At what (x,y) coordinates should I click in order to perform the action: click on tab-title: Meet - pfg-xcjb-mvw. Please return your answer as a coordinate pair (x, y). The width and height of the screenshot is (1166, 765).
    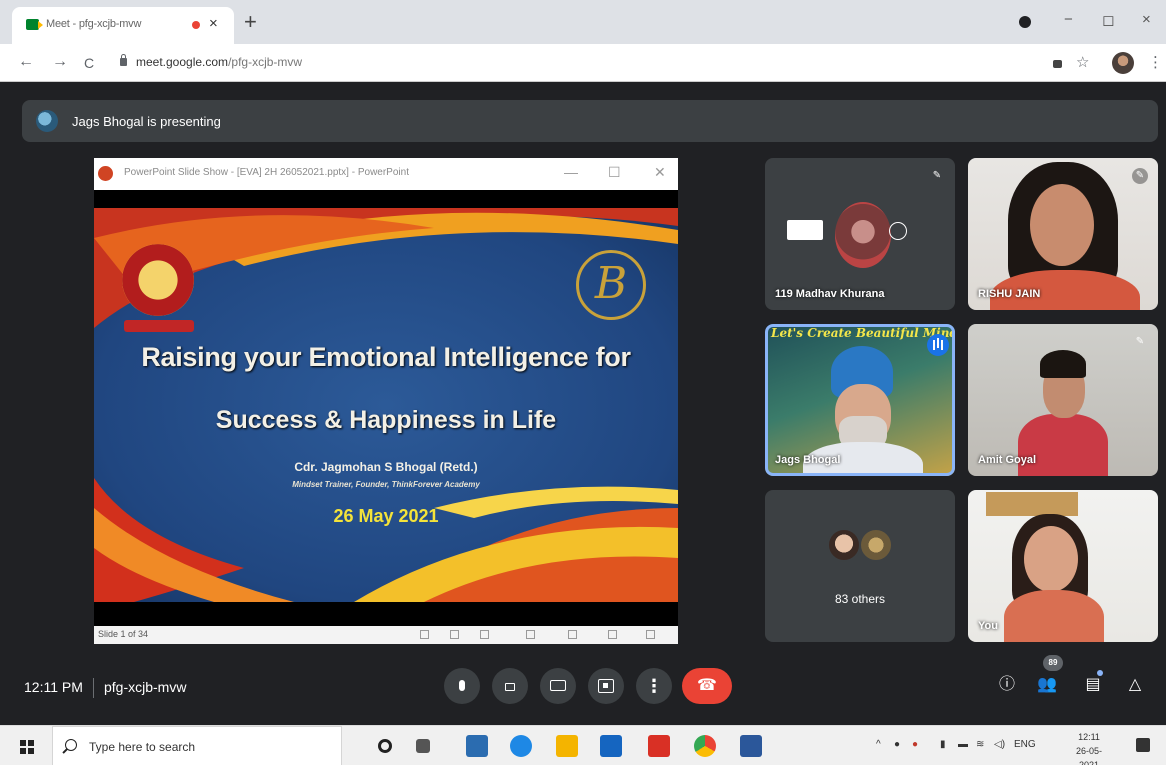
    Looking at the image, I should click on (94, 24).